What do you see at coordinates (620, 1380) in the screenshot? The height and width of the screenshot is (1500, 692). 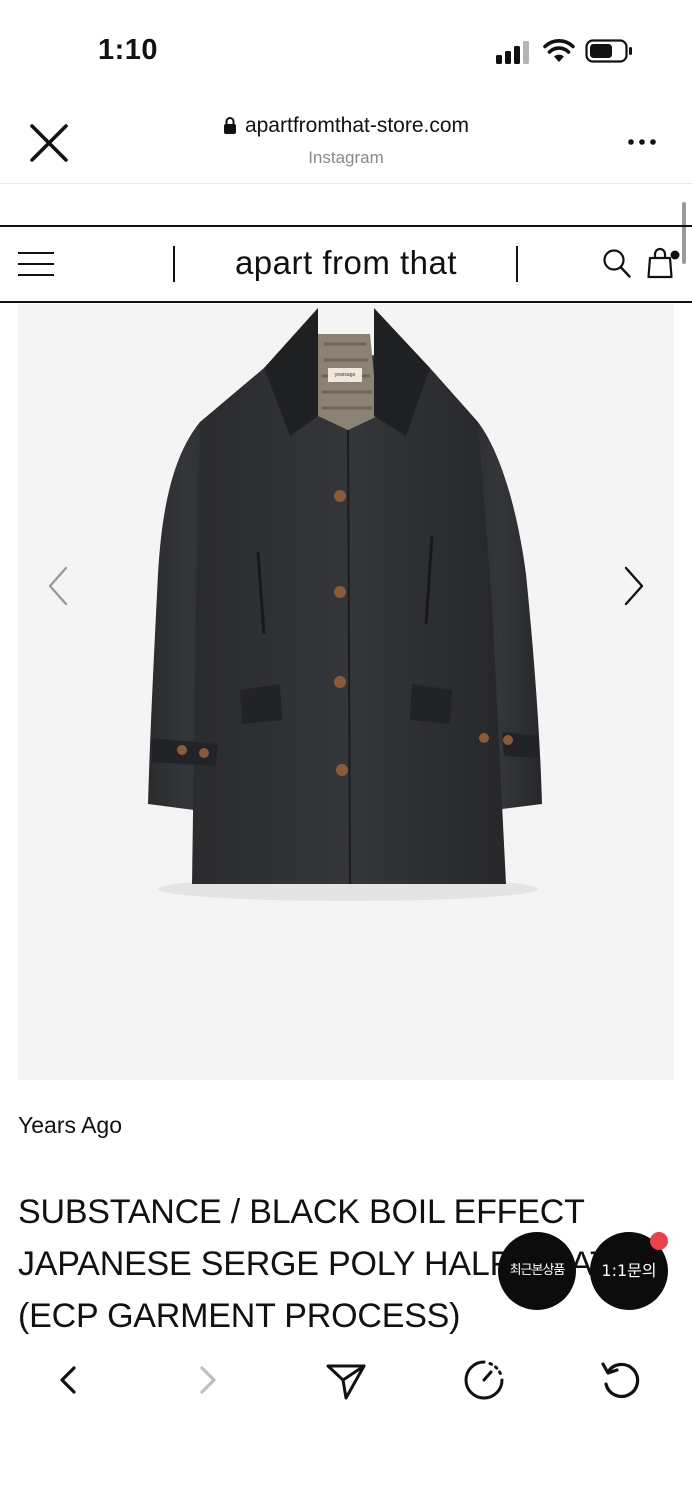 I see `reload-icon` at bounding box center [620, 1380].